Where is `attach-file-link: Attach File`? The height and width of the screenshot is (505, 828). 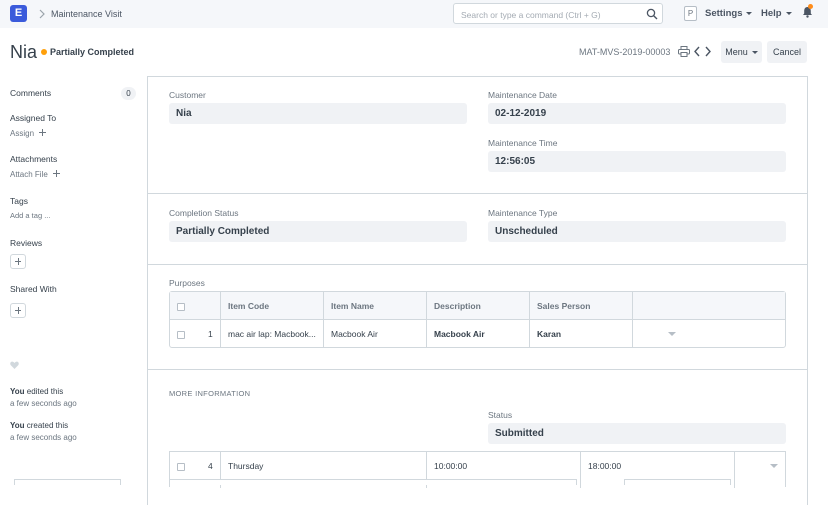 attach-file-link: Attach File is located at coordinates (35, 174).